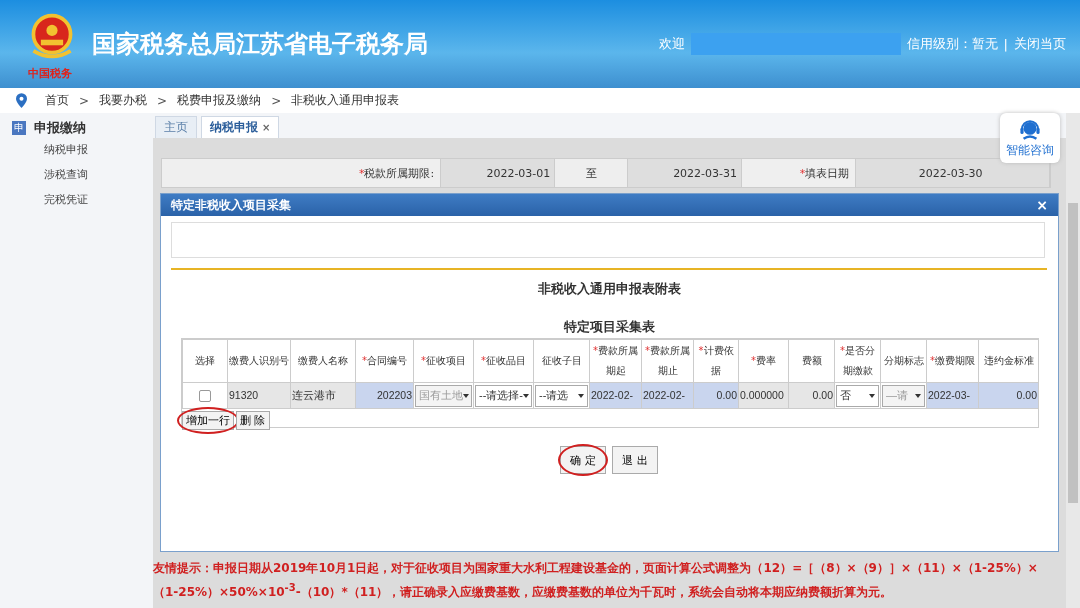  I want to click on dropdown: --请选择-, so click(503, 395).